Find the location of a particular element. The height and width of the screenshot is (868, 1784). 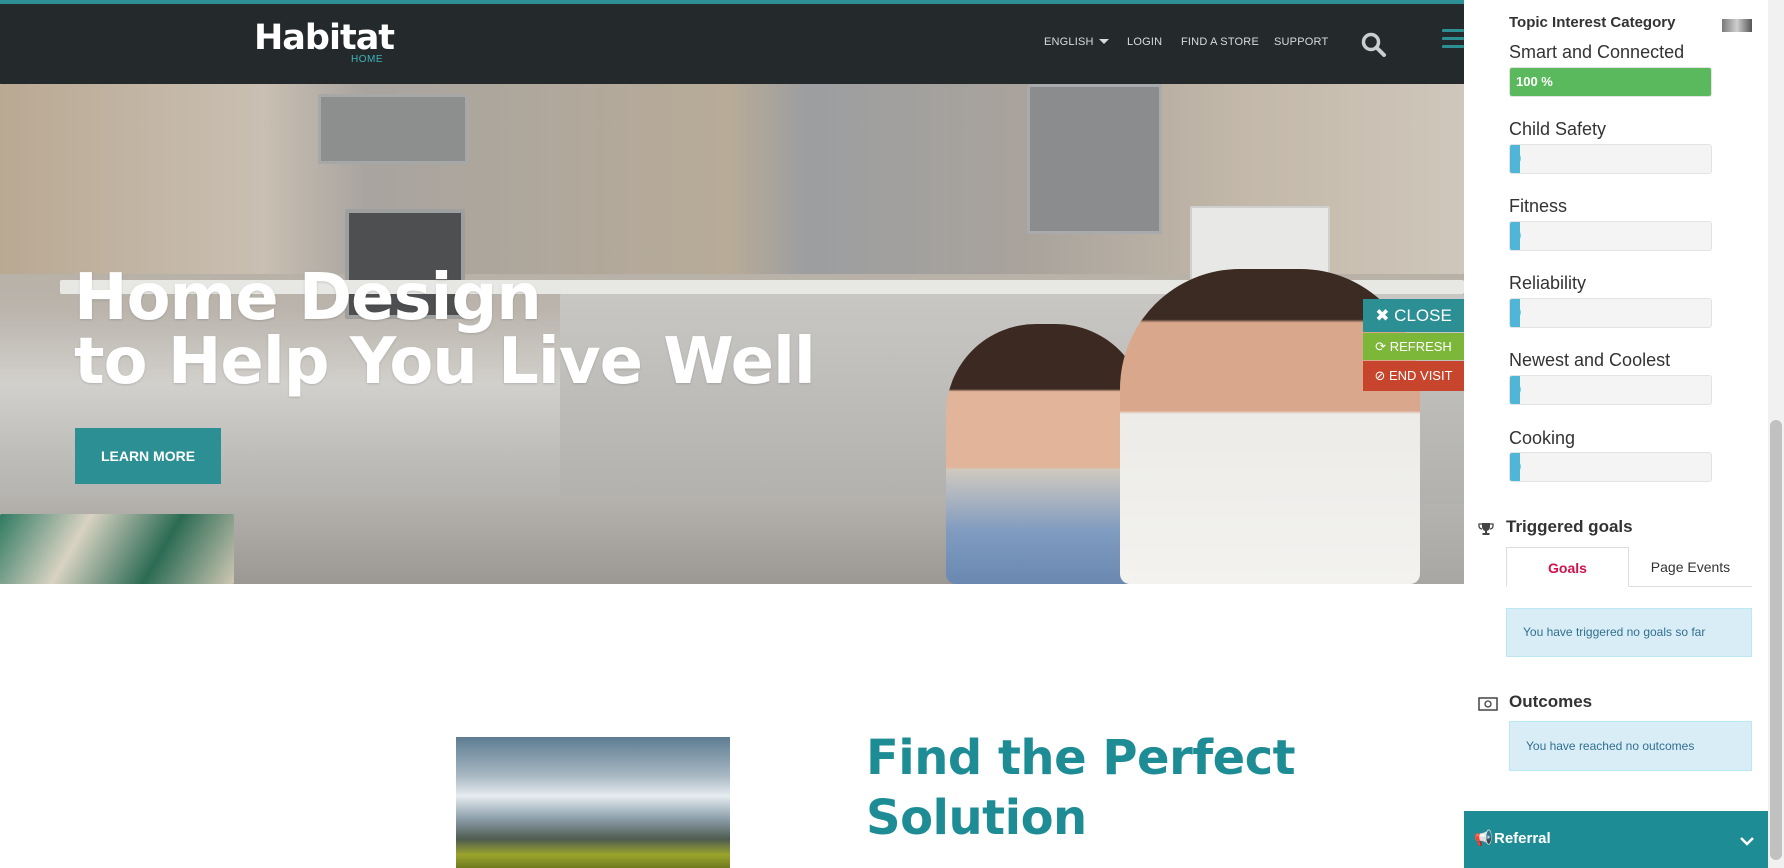

learn-more-button: LEARN MORE is located at coordinates (148, 456).